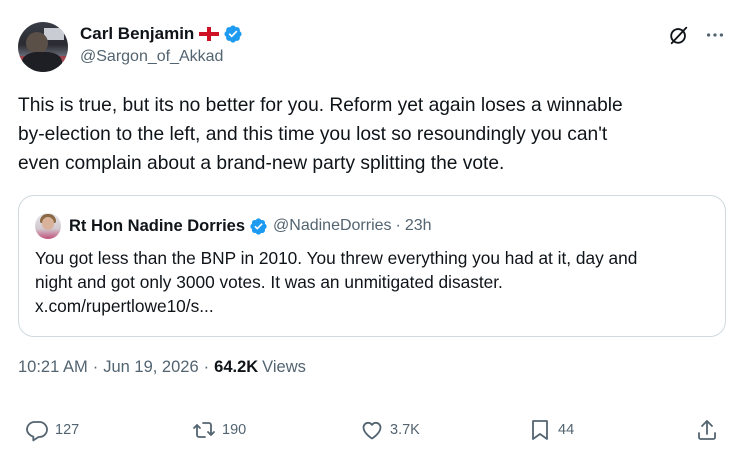 This screenshot has width=744, height=463. What do you see at coordinates (161, 57) in the screenshot?
I see `author-handle: @Sargon_of_Akkad` at bounding box center [161, 57].